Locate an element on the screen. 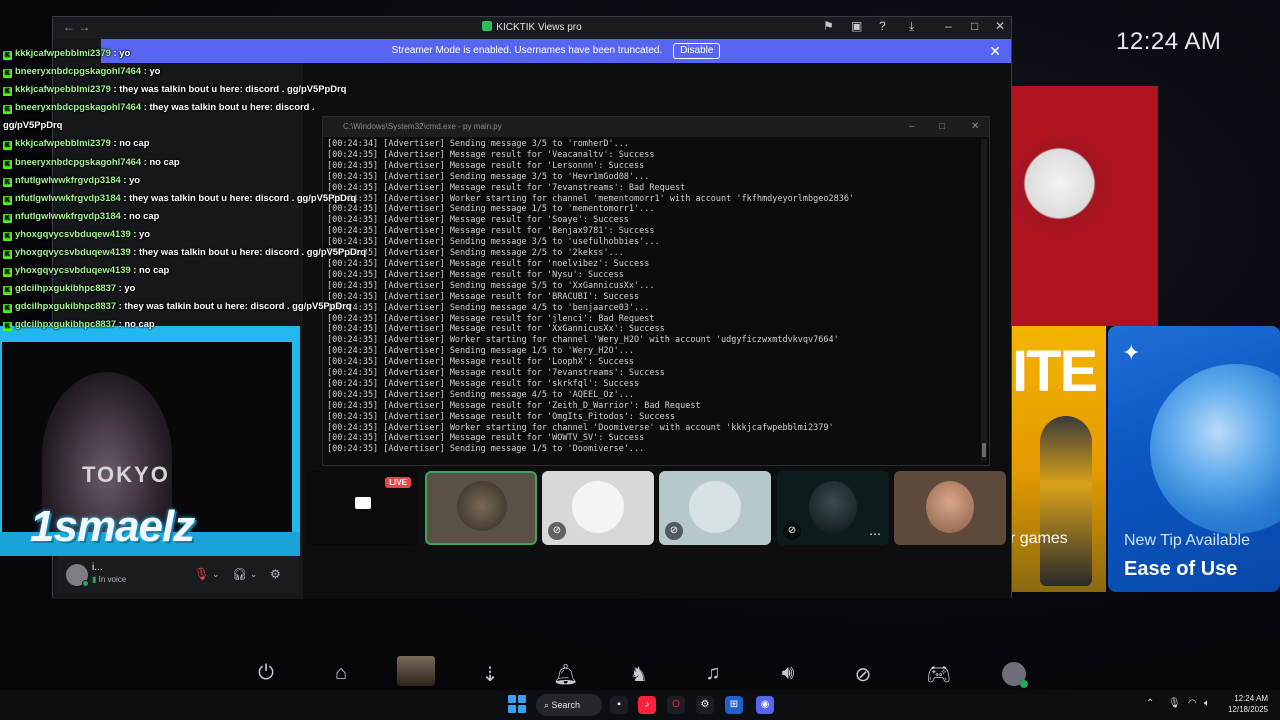  download-icon: ⤓ is located at coordinates (911, 26).